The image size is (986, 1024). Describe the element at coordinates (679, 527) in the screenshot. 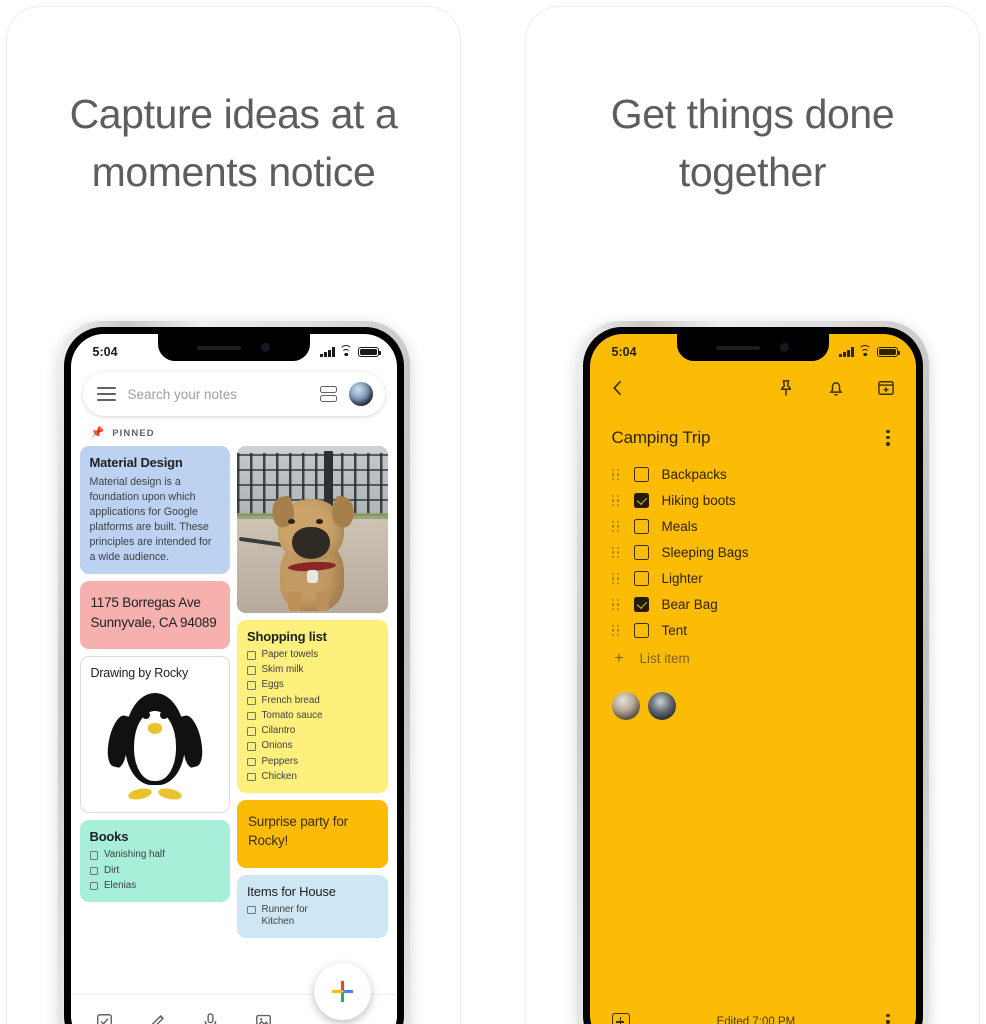

I see `checklist-item-label: Meals` at that location.